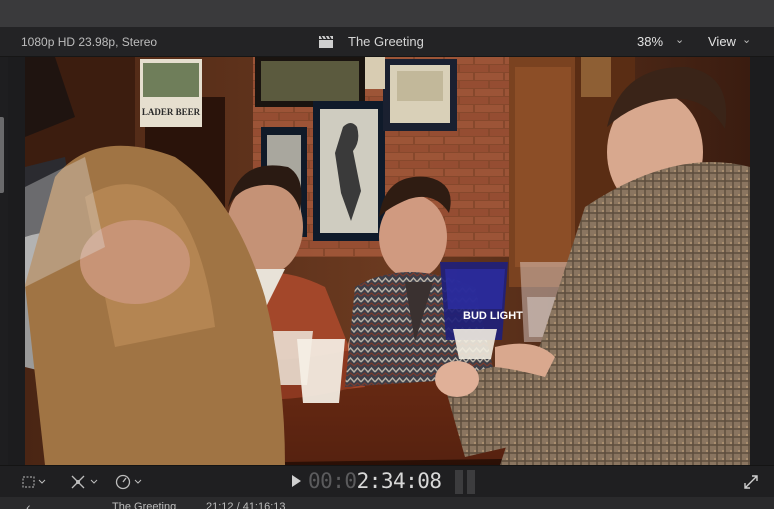 Image resolution: width=774 pixels, height=509 pixels. I want to click on viewer-controls: 00:02:34:08, so click(387, 481).